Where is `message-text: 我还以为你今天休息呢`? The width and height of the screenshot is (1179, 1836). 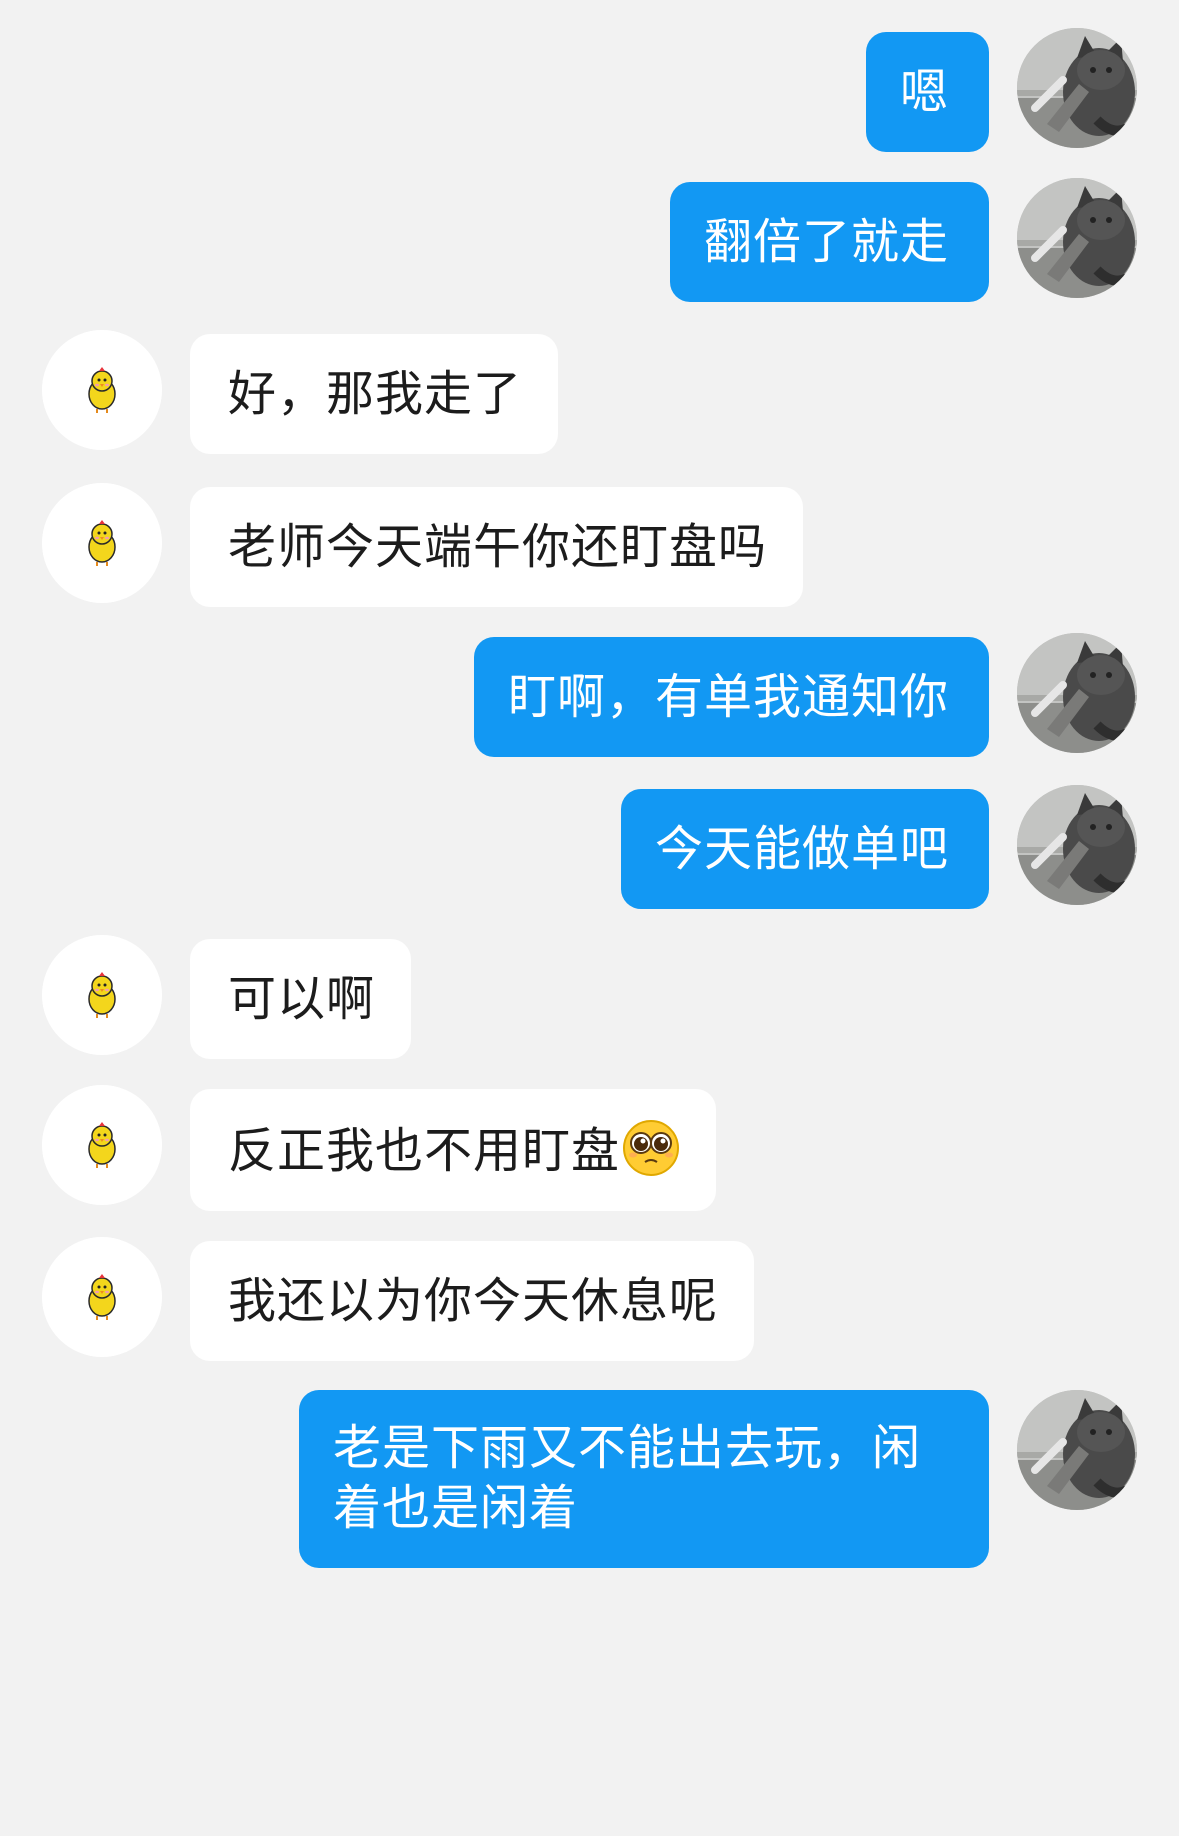
message-text: 我还以为你今天休息呢 is located at coordinates (473, 1301).